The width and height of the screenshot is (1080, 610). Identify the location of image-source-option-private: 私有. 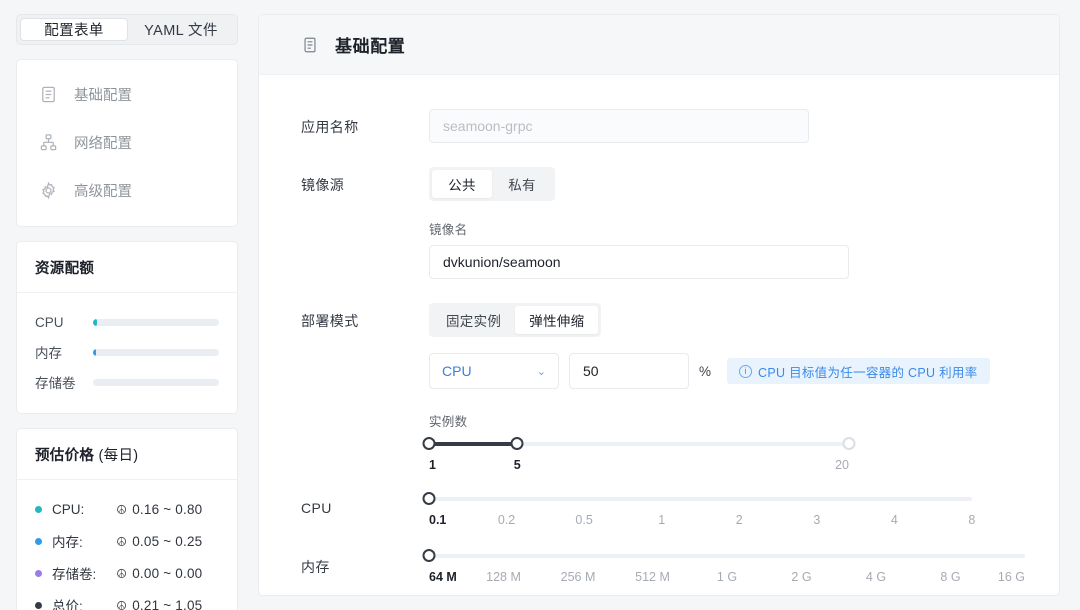
(522, 184).